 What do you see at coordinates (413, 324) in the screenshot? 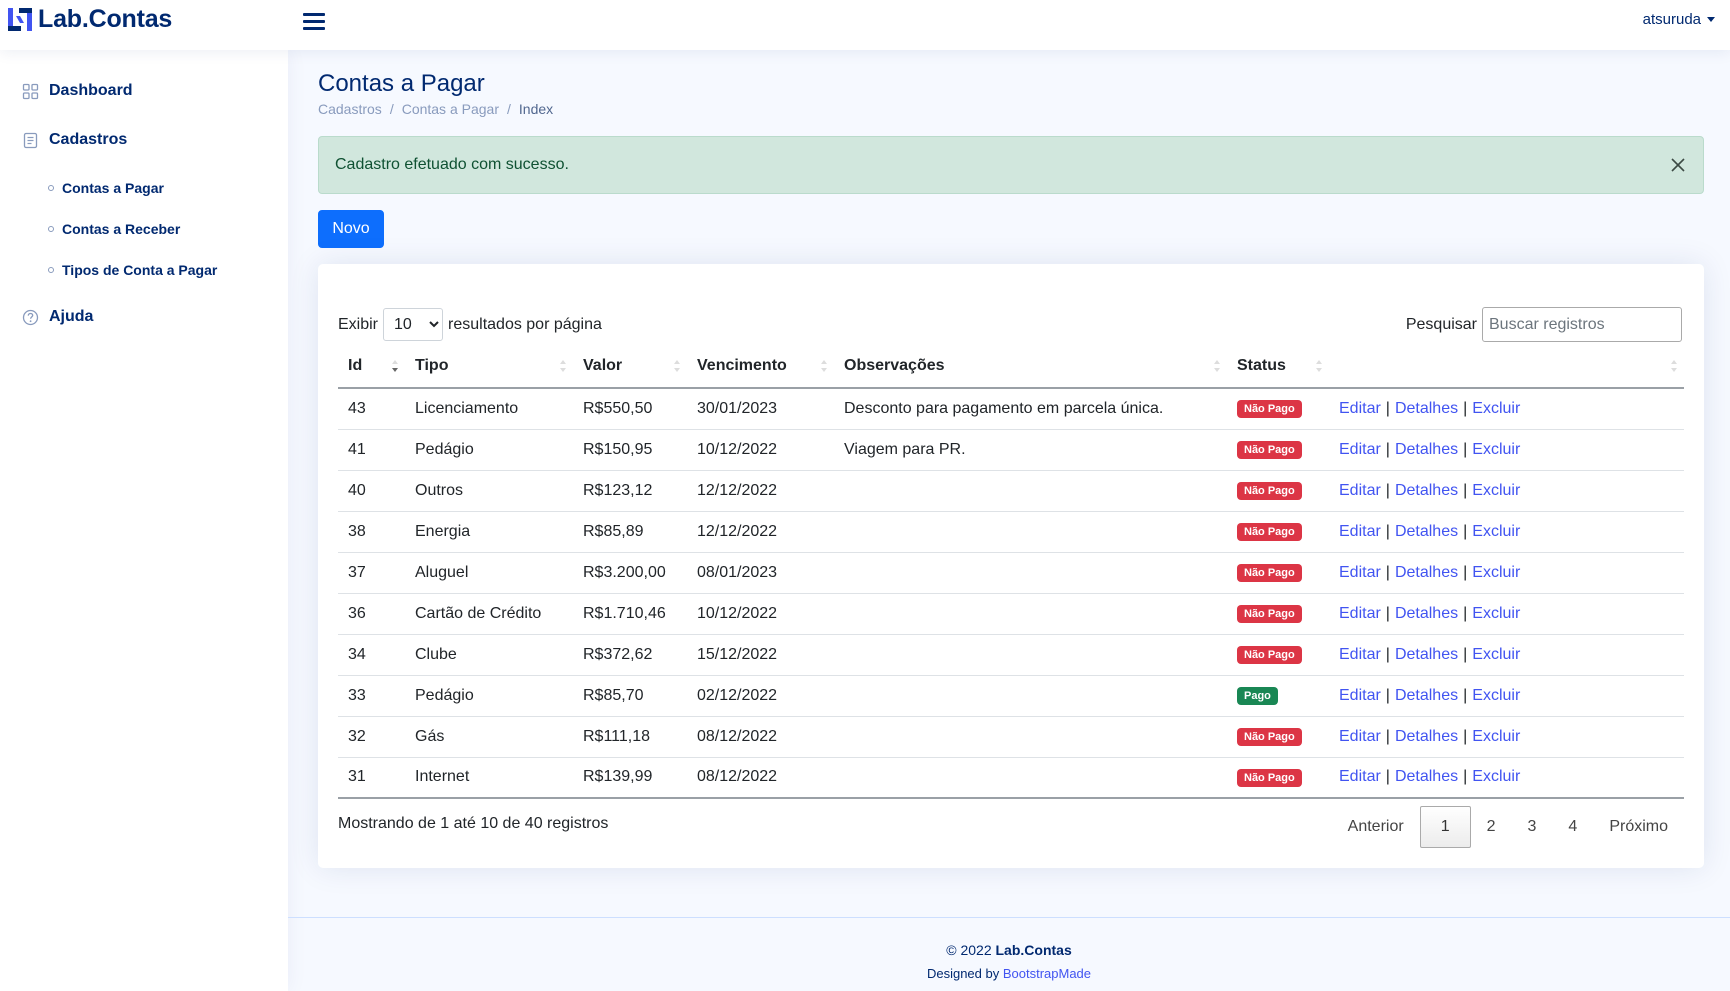
I see `page-size-select: 10` at bounding box center [413, 324].